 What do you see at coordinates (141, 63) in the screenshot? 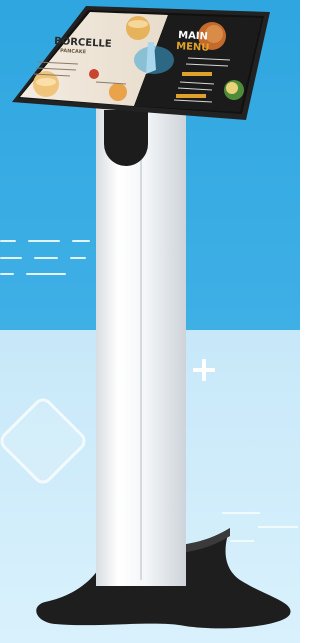
I see `kiosk-screen: BORCELLE PANCAKE MAIN MENU` at bounding box center [141, 63].